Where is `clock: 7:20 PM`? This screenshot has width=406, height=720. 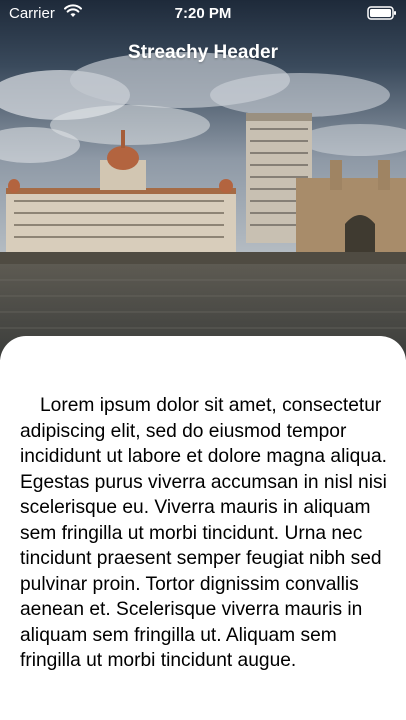 clock: 7:20 PM is located at coordinates (203, 13).